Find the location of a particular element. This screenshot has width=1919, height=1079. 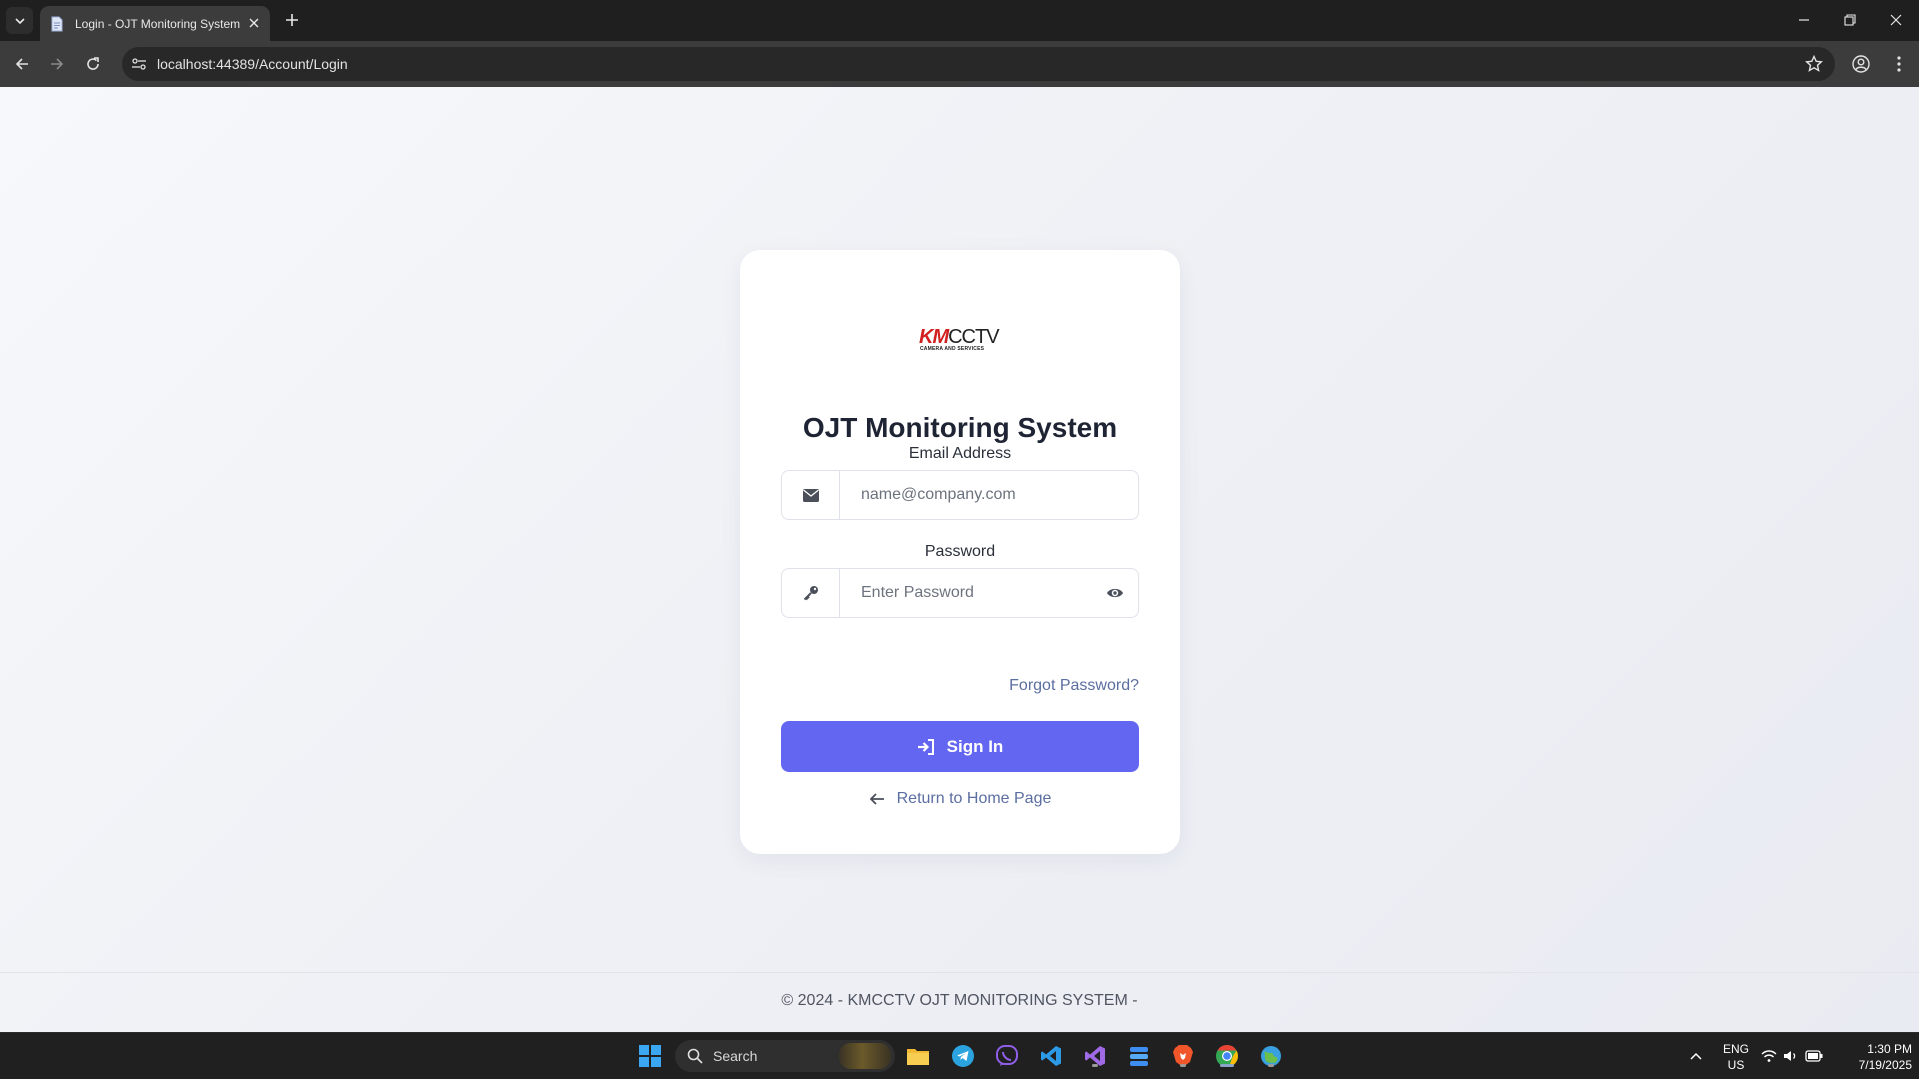

taskbar-search: Search is located at coordinates (785, 1056).